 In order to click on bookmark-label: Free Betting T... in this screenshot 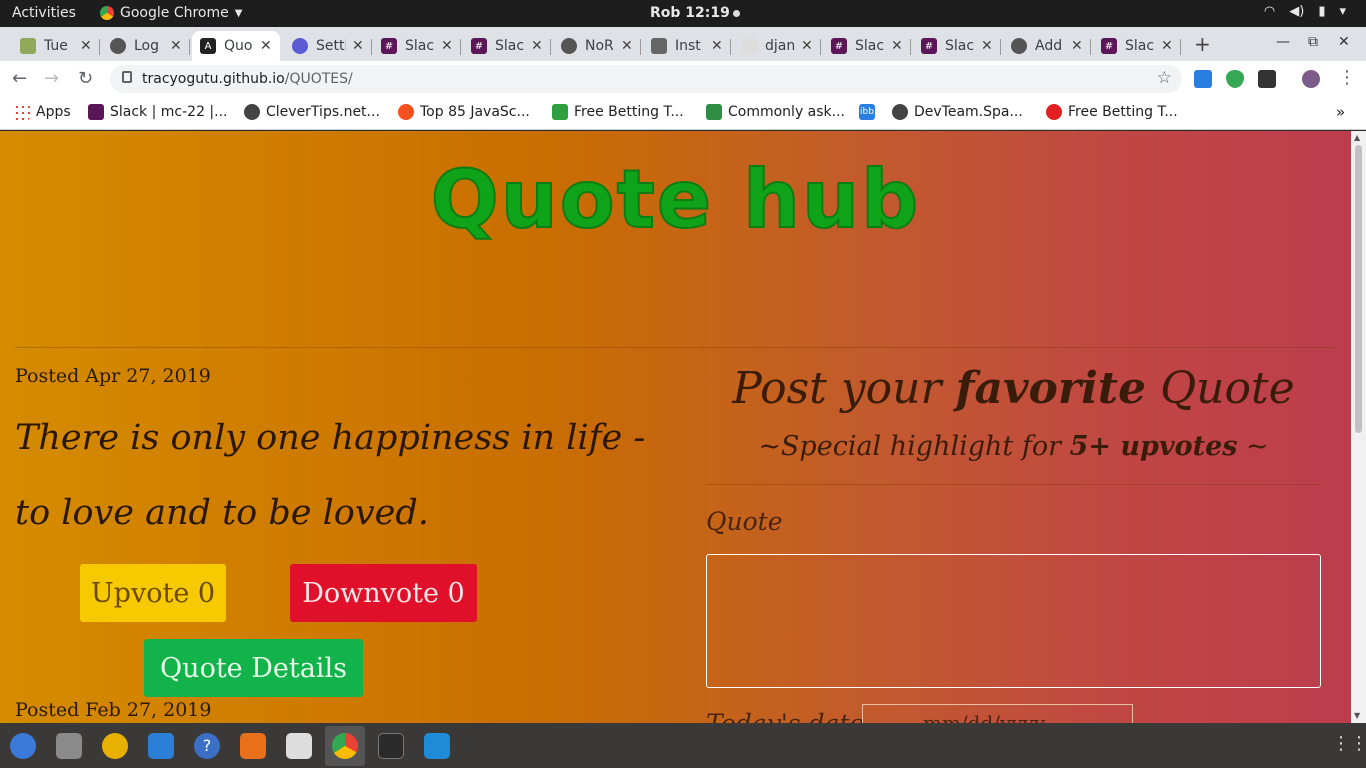, I will do `click(1123, 112)`.